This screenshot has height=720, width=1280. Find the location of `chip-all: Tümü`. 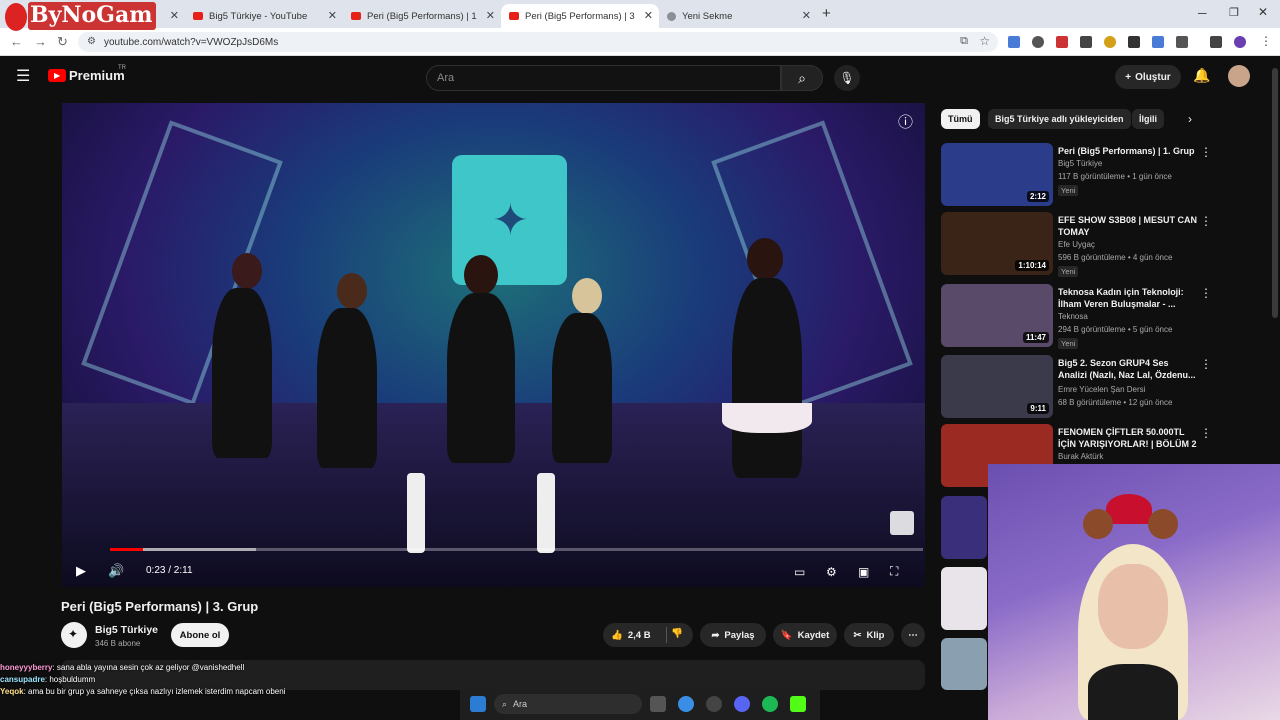

chip-all: Tümü is located at coordinates (960, 119).